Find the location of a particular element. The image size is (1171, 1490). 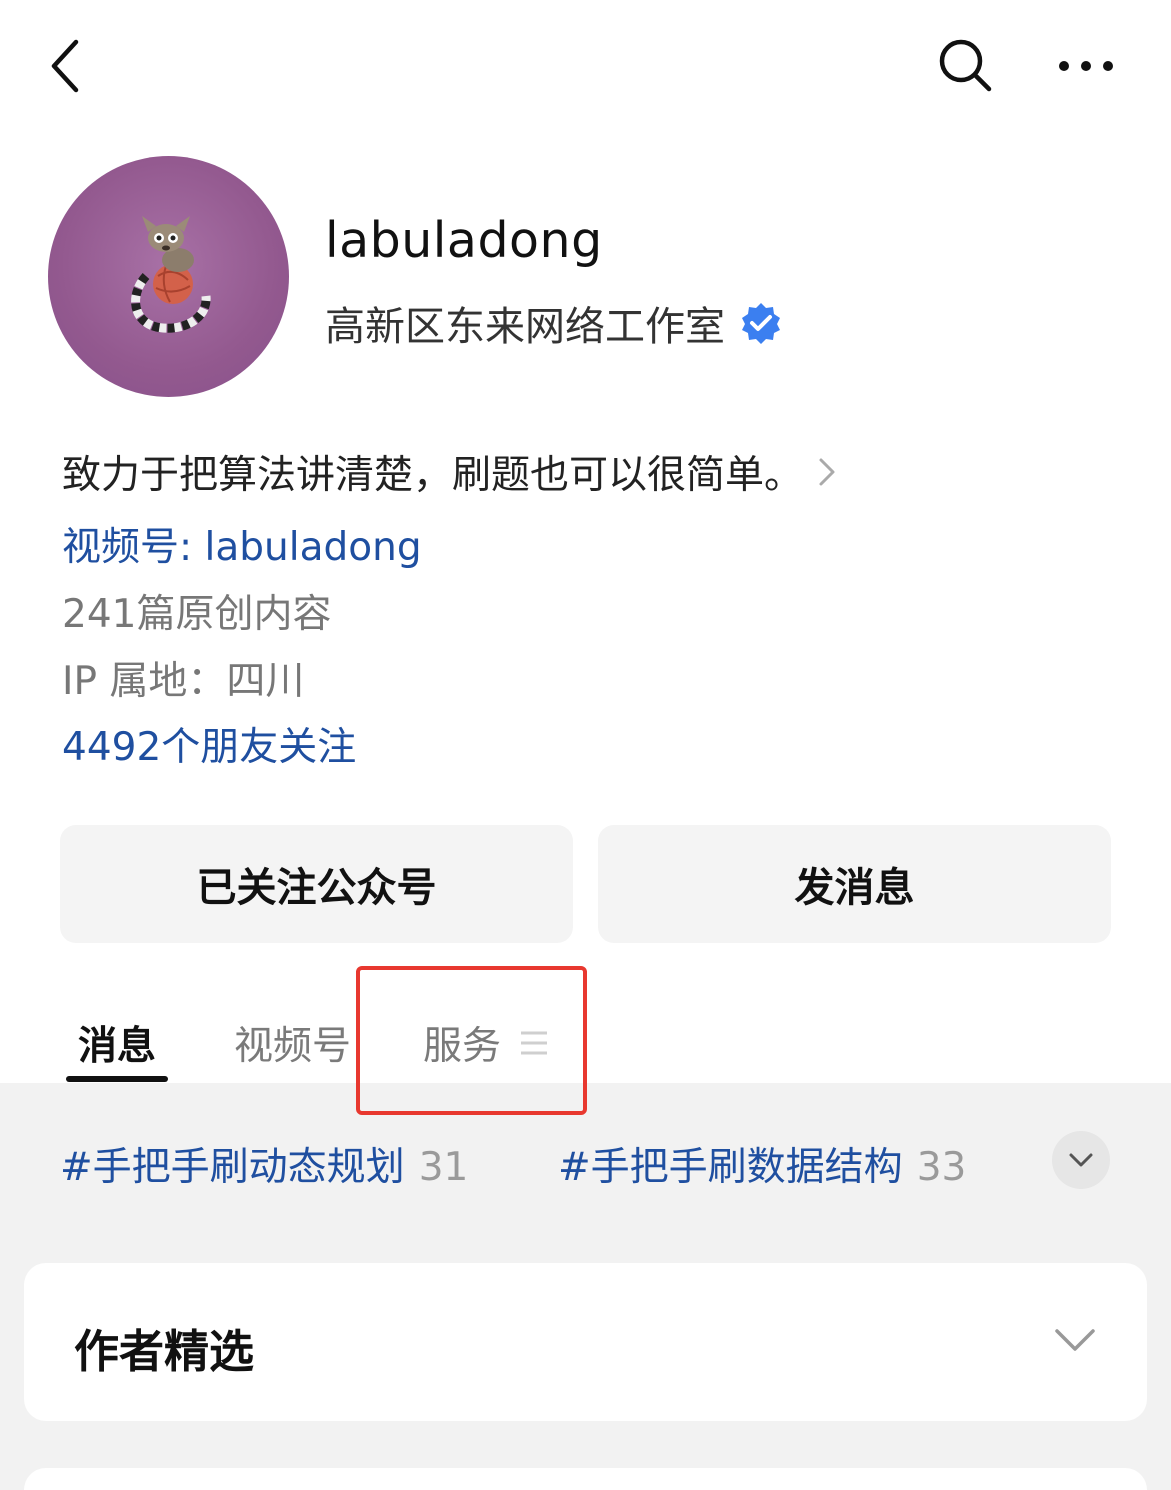

search-icon is located at coordinates (965, 65).